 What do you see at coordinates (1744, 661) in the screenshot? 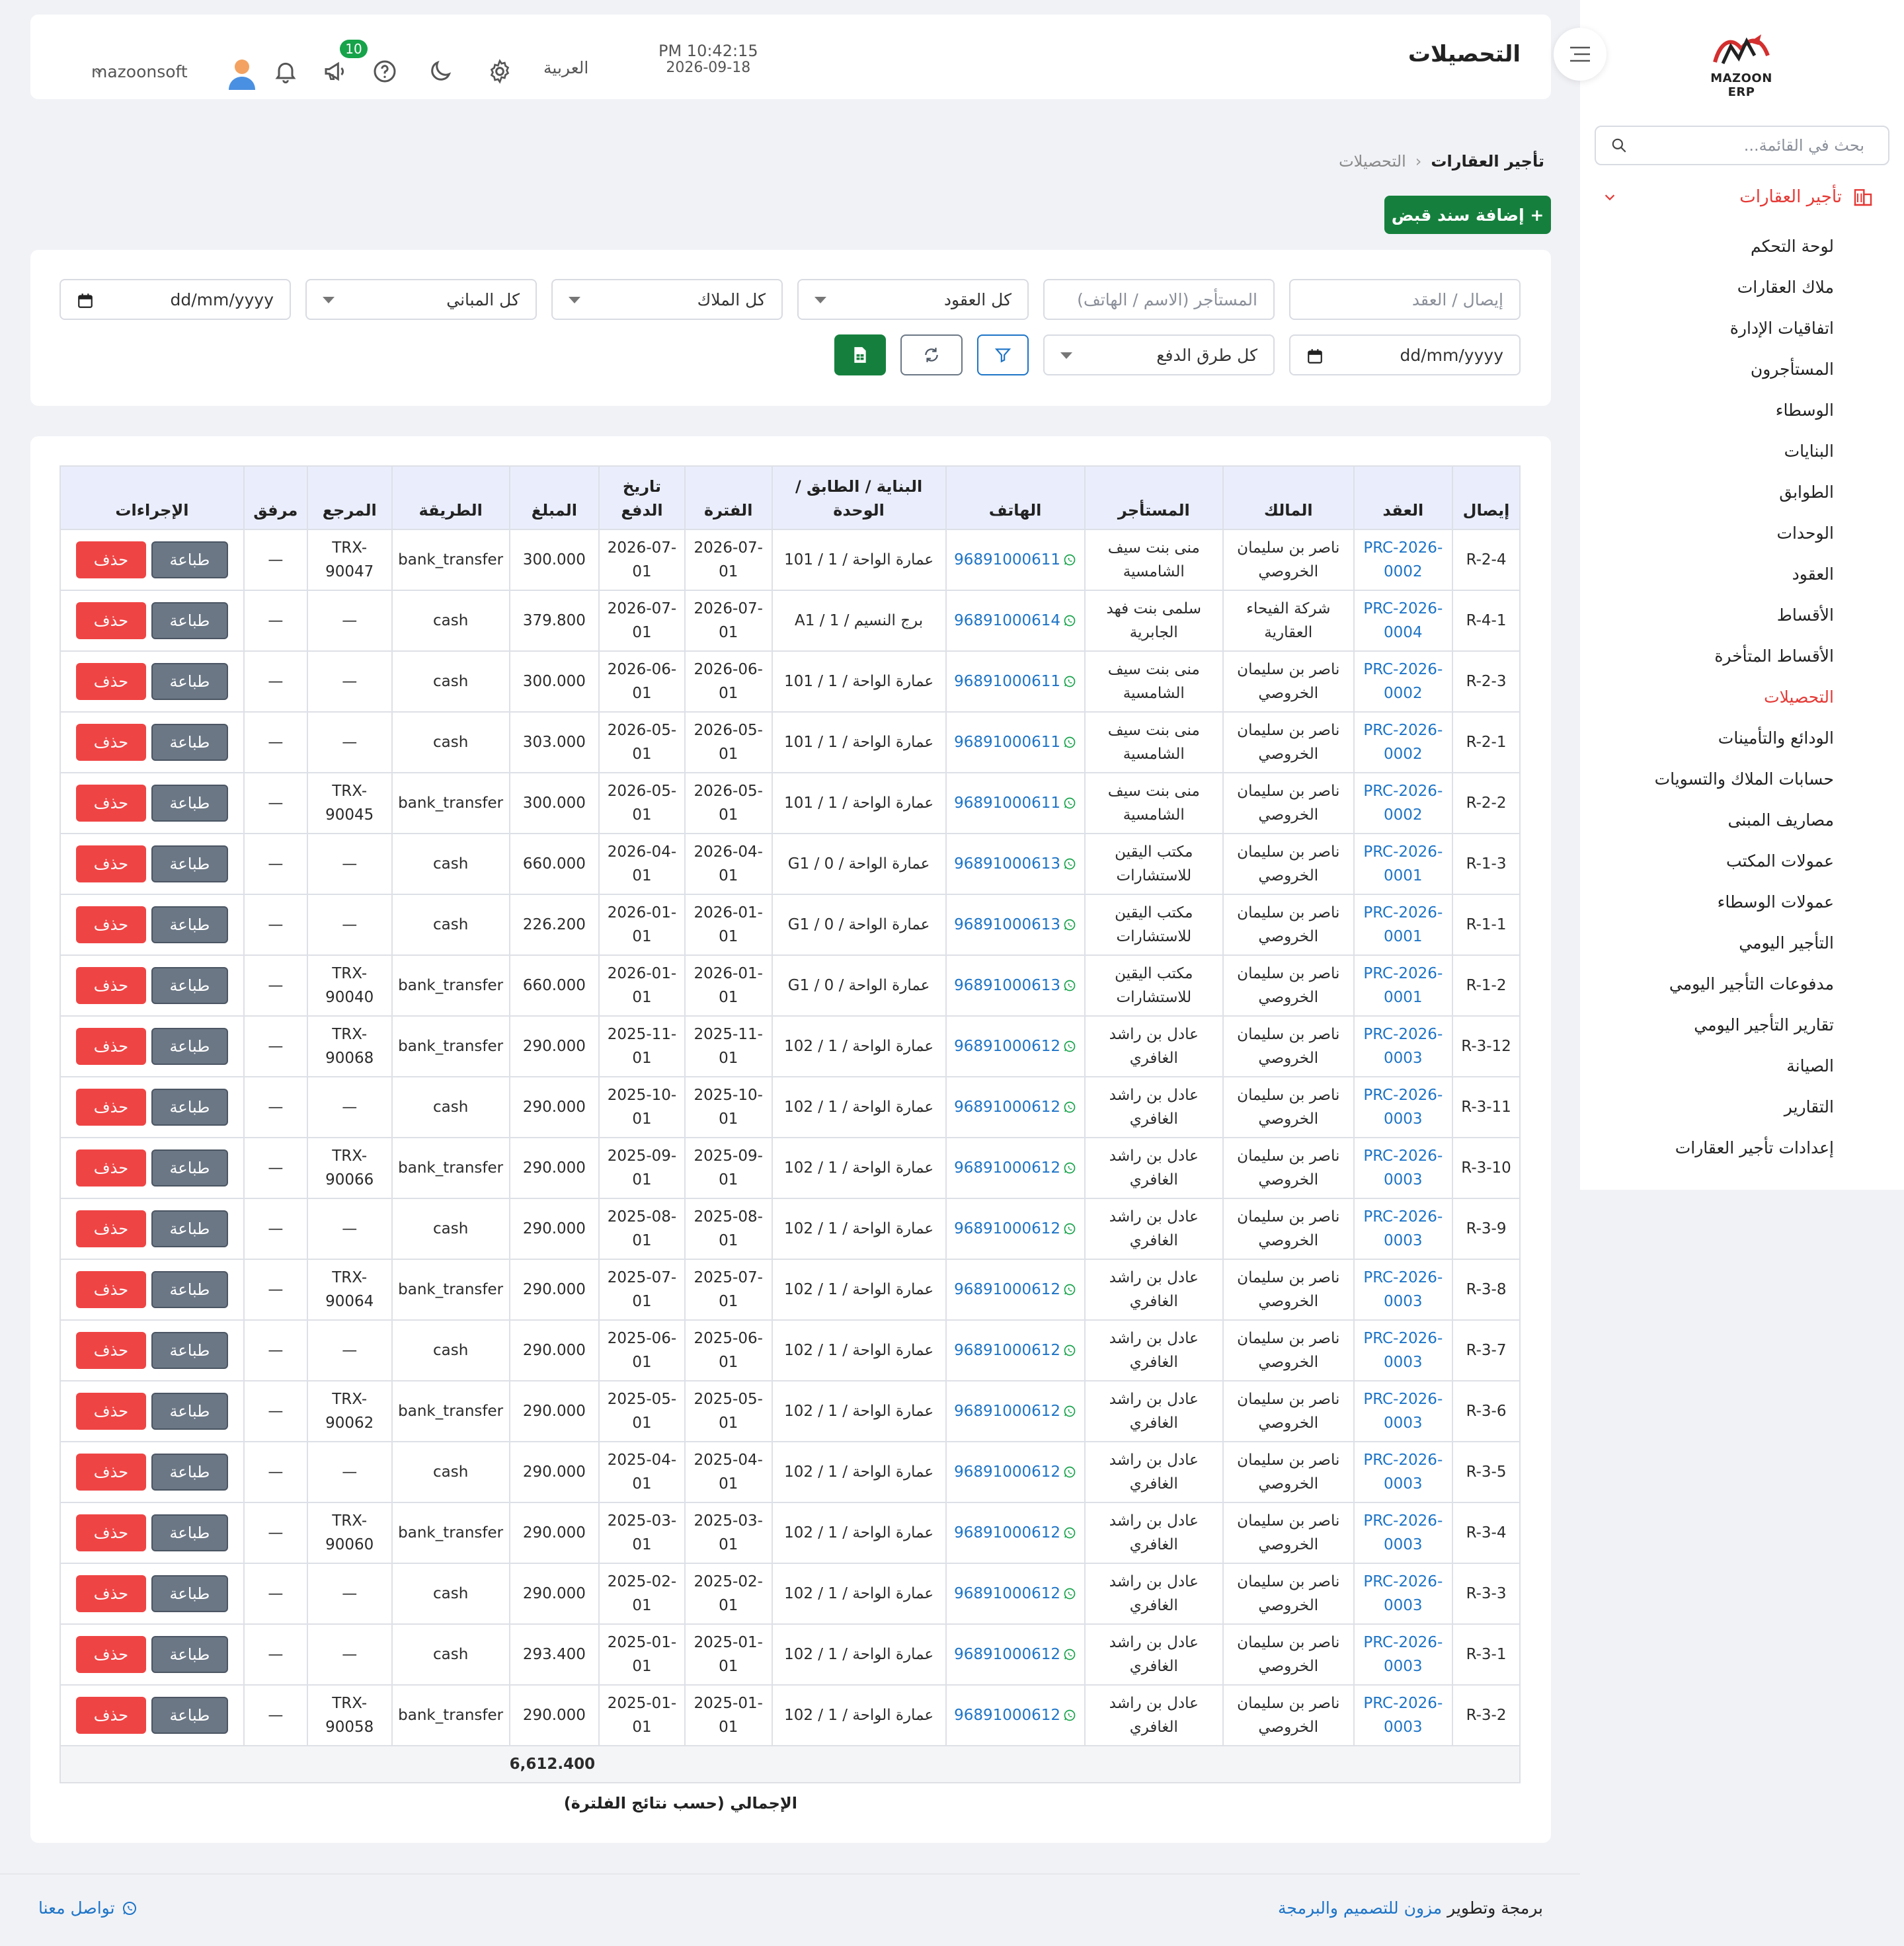
I see `sidebar-item: الأقساط المتأخرة` at bounding box center [1744, 661].